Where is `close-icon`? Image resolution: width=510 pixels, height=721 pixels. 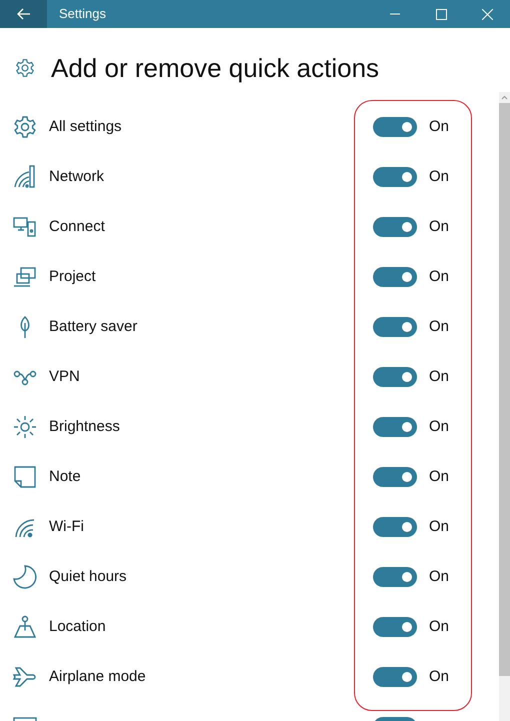 close-icon is located at coordinates (487, 14).